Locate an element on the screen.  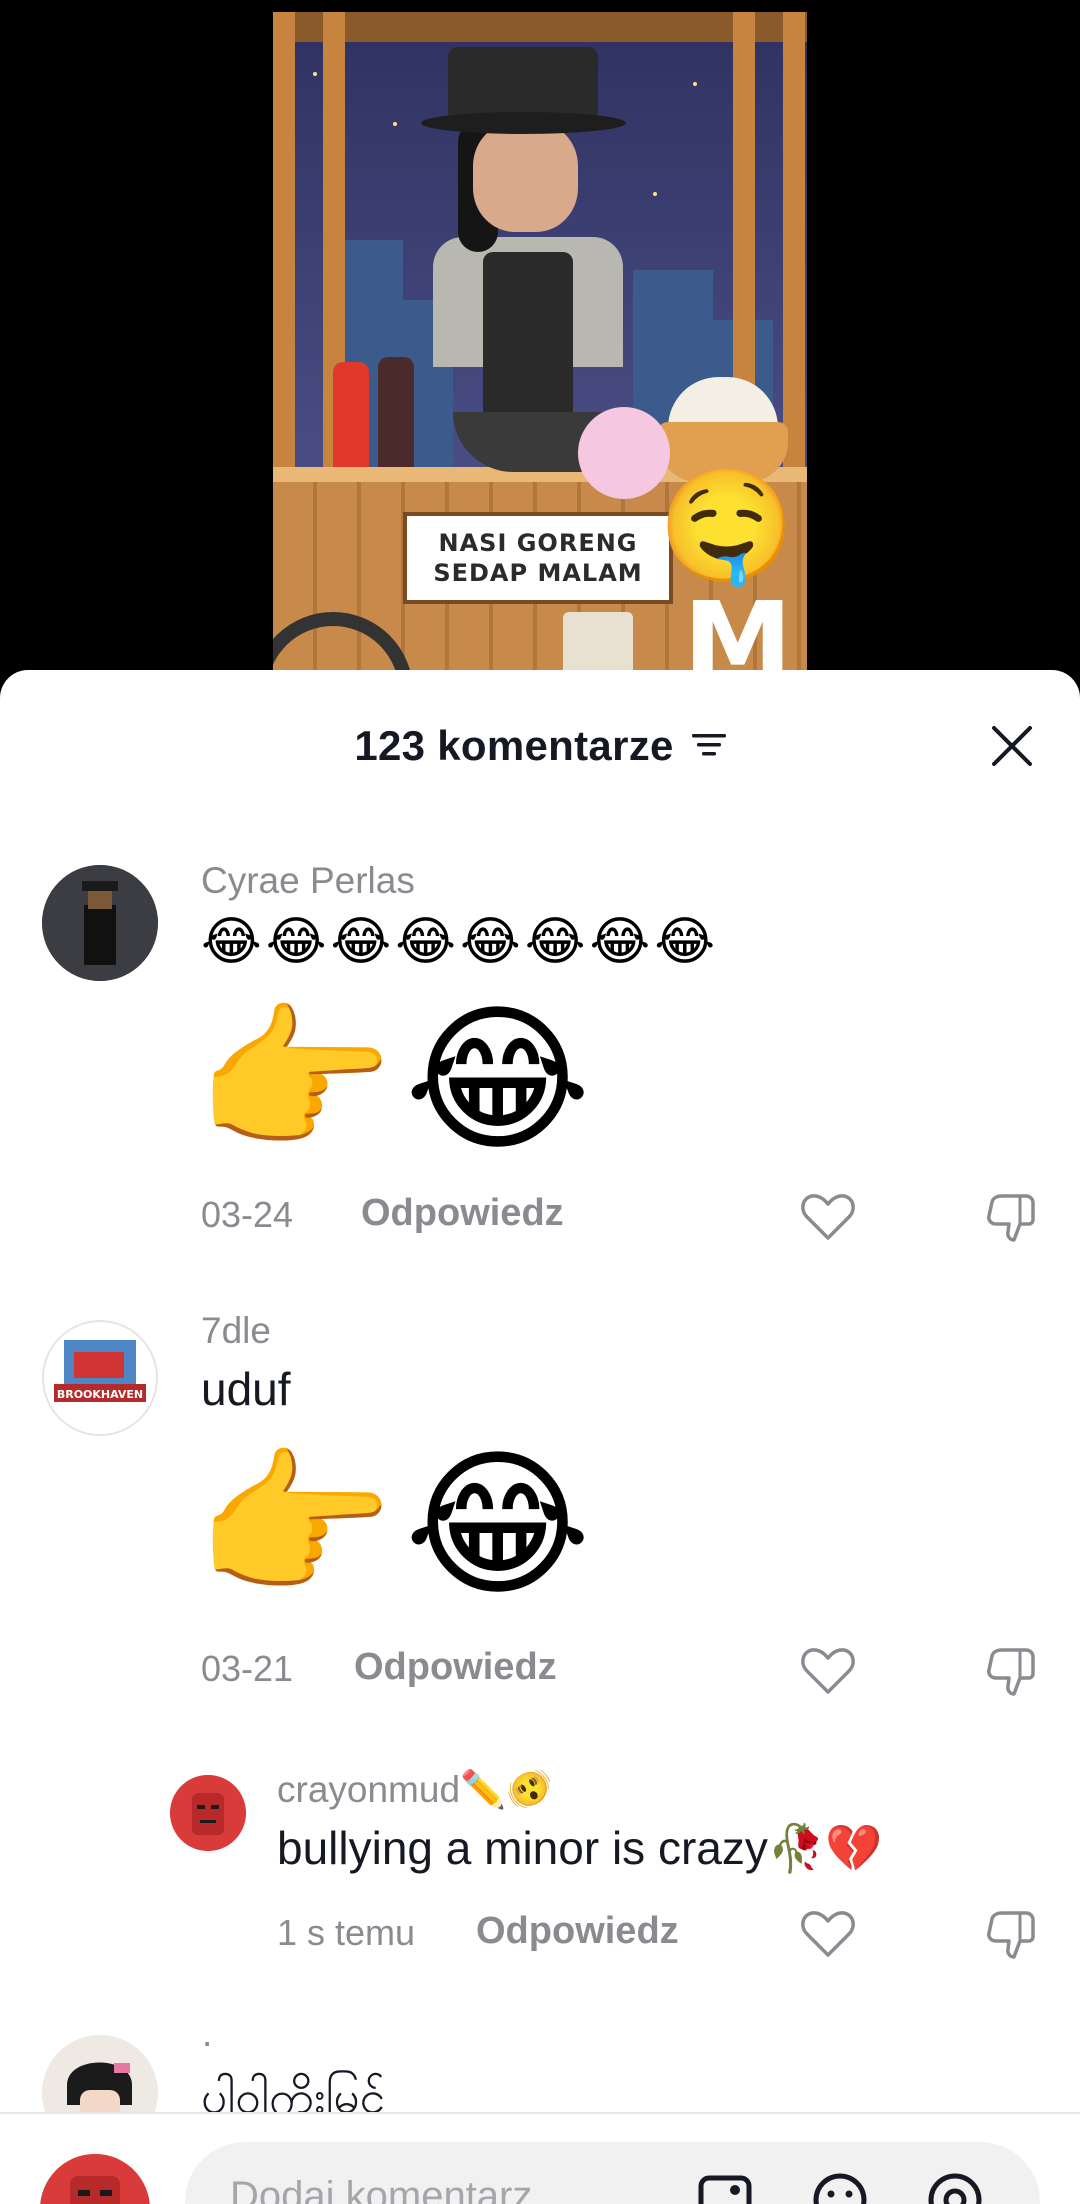
image-icon is located at coordinates (725, 2187).